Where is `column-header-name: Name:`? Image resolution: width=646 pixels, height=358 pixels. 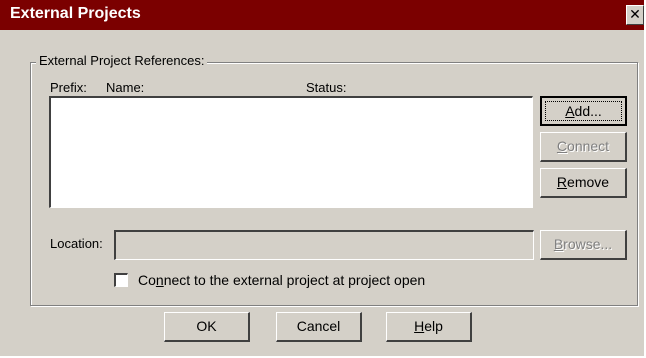
column-header-name: Name: is located at coordinates (125, 87).